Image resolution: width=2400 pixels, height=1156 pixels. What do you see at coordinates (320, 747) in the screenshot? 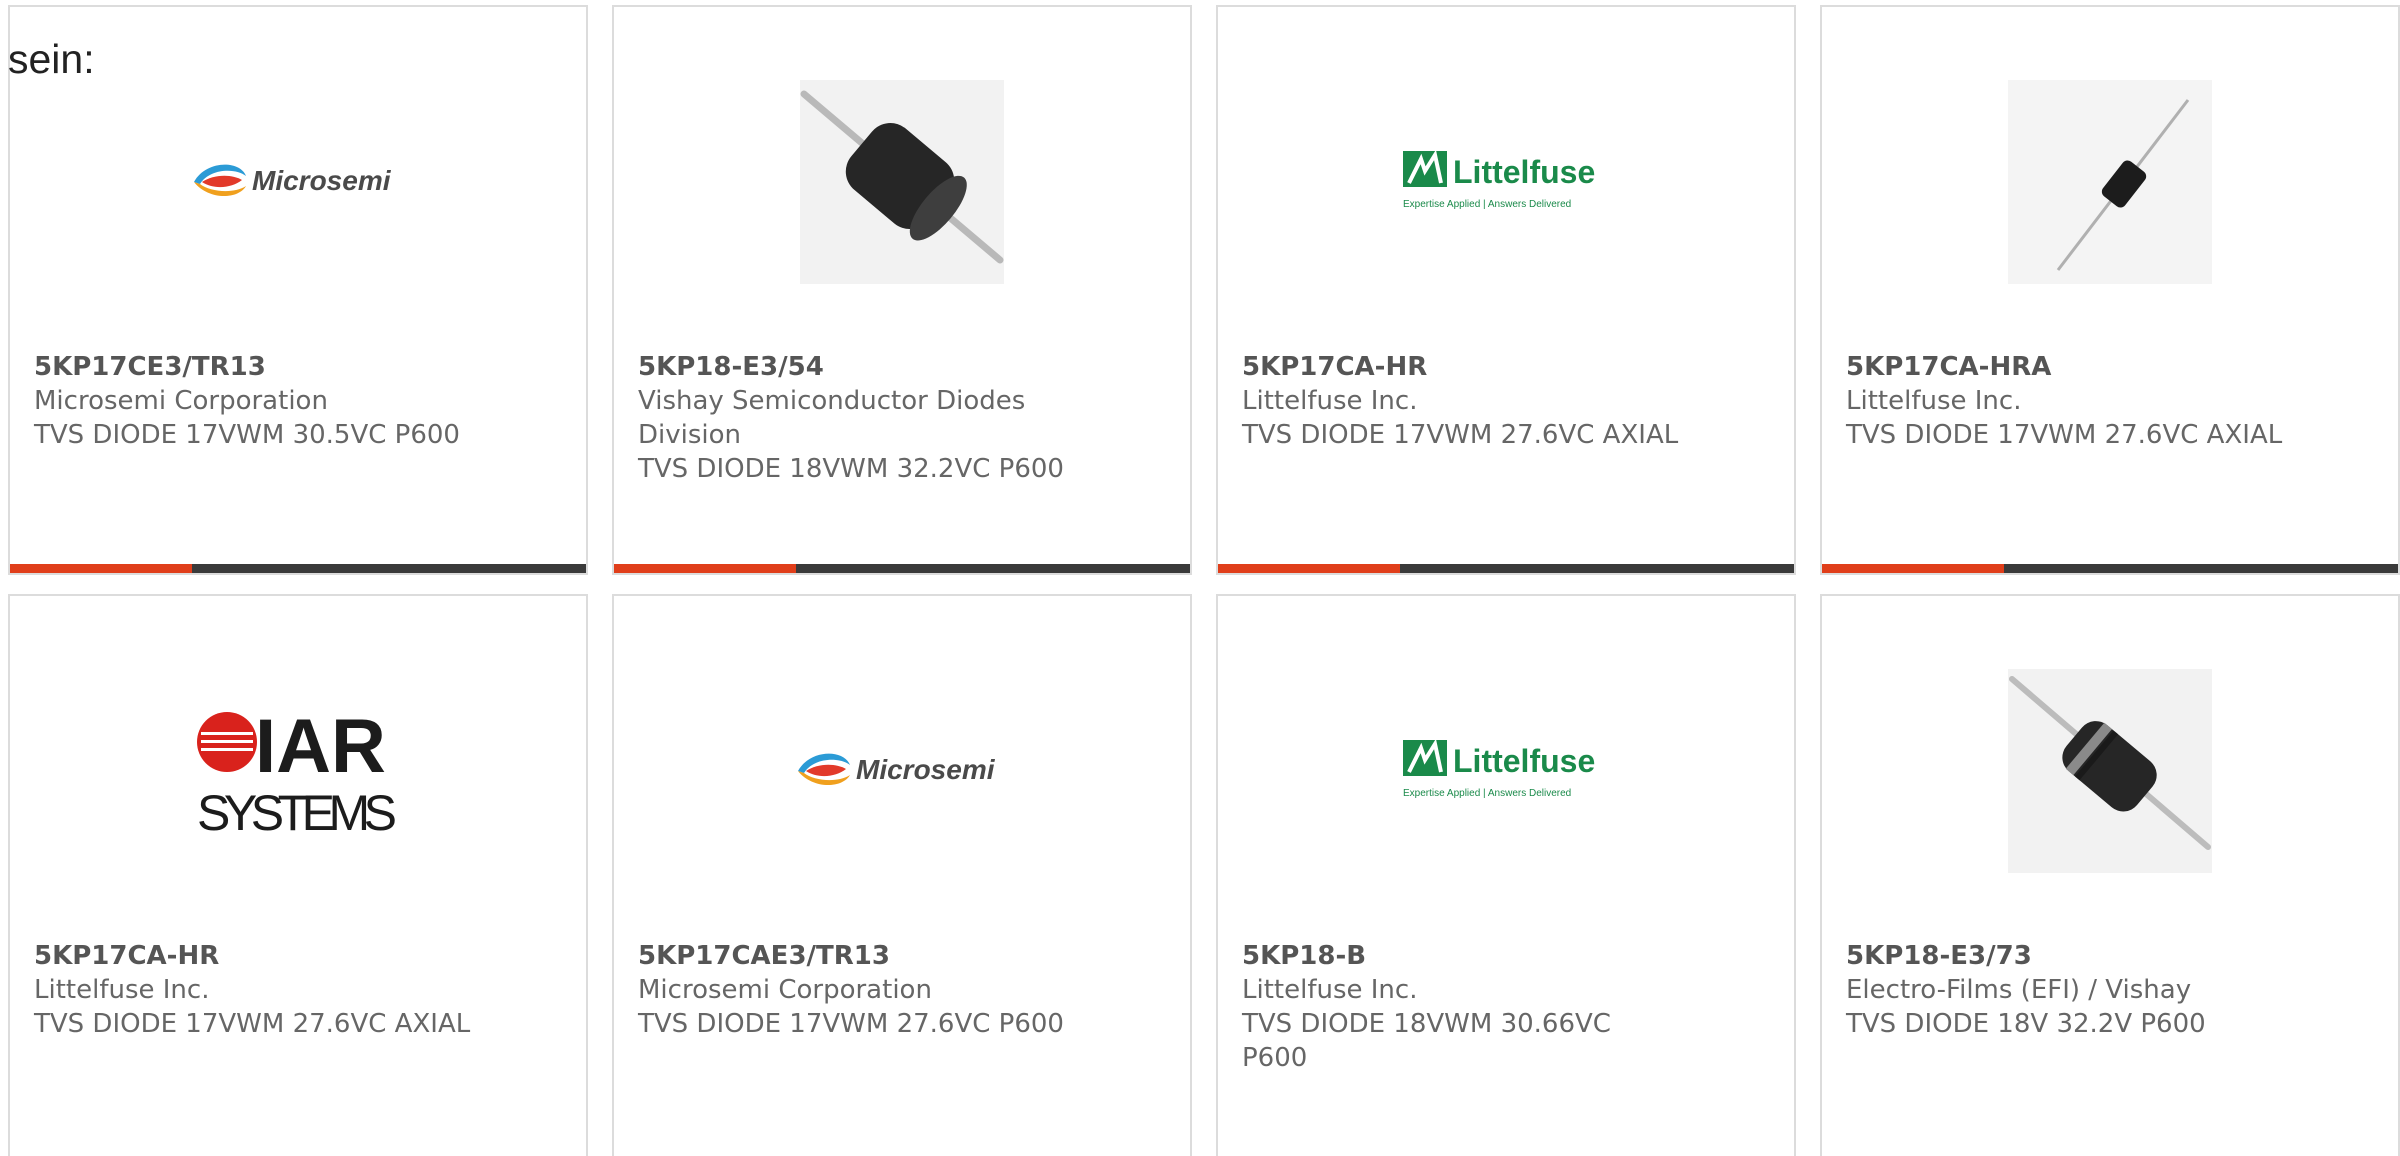
I see `svg-text: IAR` at bounding box center [320, 747].